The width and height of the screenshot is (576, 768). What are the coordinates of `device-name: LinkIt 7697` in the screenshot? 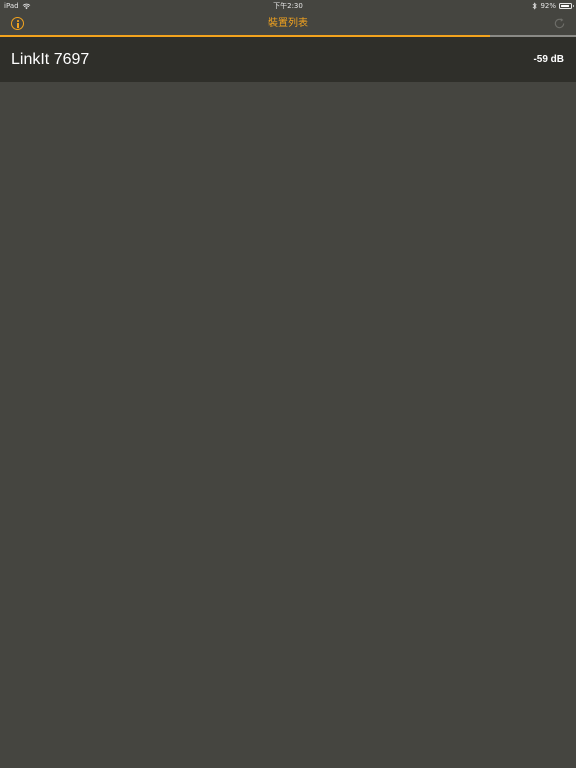 It's located at (50, 59).